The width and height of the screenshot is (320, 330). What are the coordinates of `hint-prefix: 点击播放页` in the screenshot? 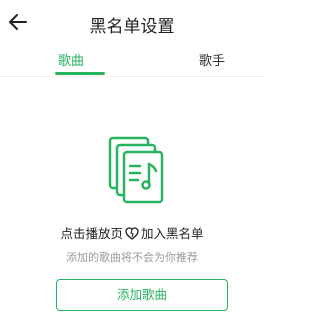 It's located at (91, 233).